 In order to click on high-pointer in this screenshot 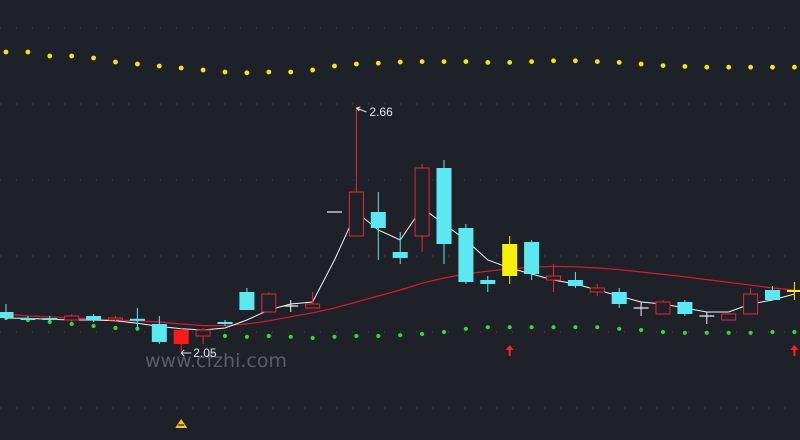, I will do `click(361, 109)`.